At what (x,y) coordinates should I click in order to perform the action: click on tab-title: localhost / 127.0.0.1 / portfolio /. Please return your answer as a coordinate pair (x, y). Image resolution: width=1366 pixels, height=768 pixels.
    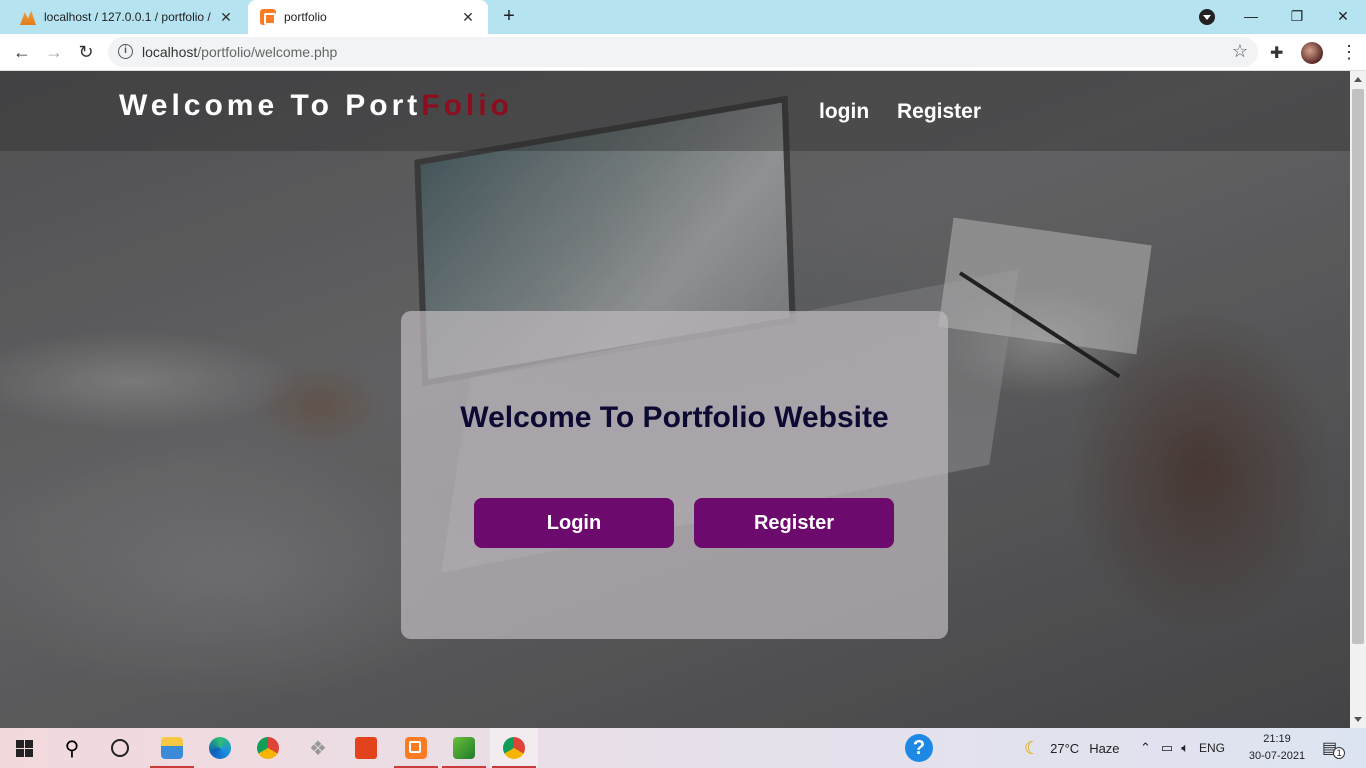
    Looking at the image, I should click on (127, 17).